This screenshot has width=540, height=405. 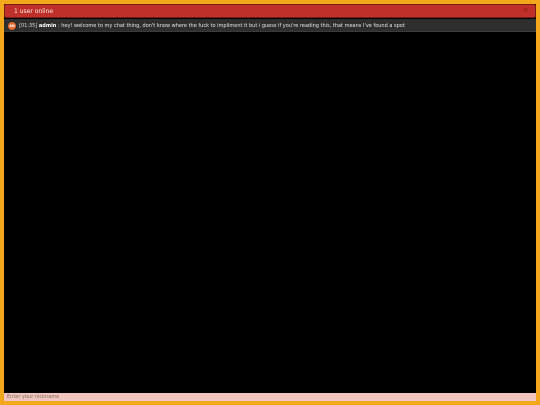 What do you see at coordinates (270, 397) in the screenshot?
I see `nickname-input` at bounding box center [270, 397].